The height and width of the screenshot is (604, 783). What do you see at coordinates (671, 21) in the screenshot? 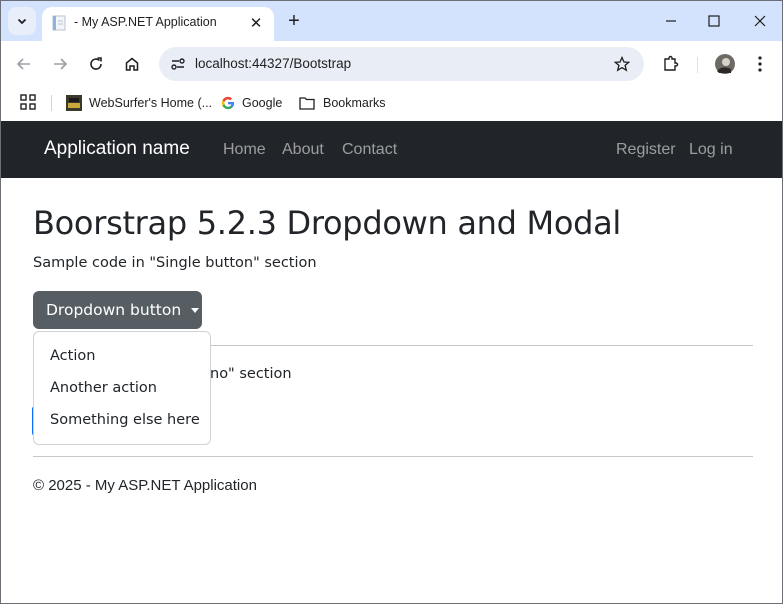
I see `minimize-icon` at bounding box center [671, 21].